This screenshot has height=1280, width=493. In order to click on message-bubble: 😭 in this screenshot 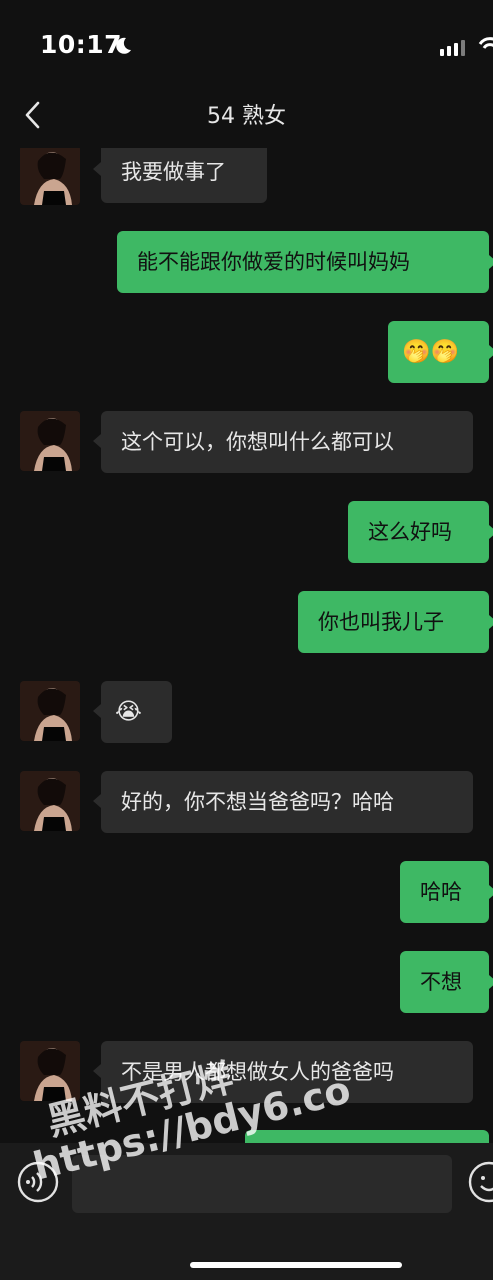, I will do `click(136, 712)`.